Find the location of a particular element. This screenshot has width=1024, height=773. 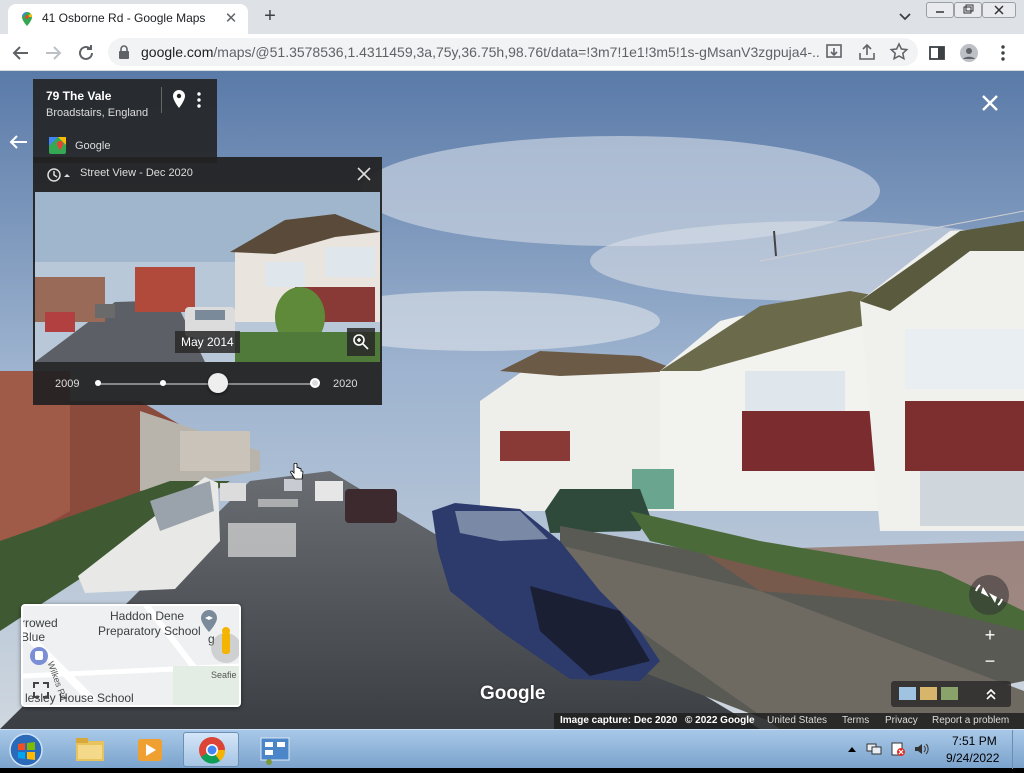

new-tab-button: + is located at coordinates (270, 17).